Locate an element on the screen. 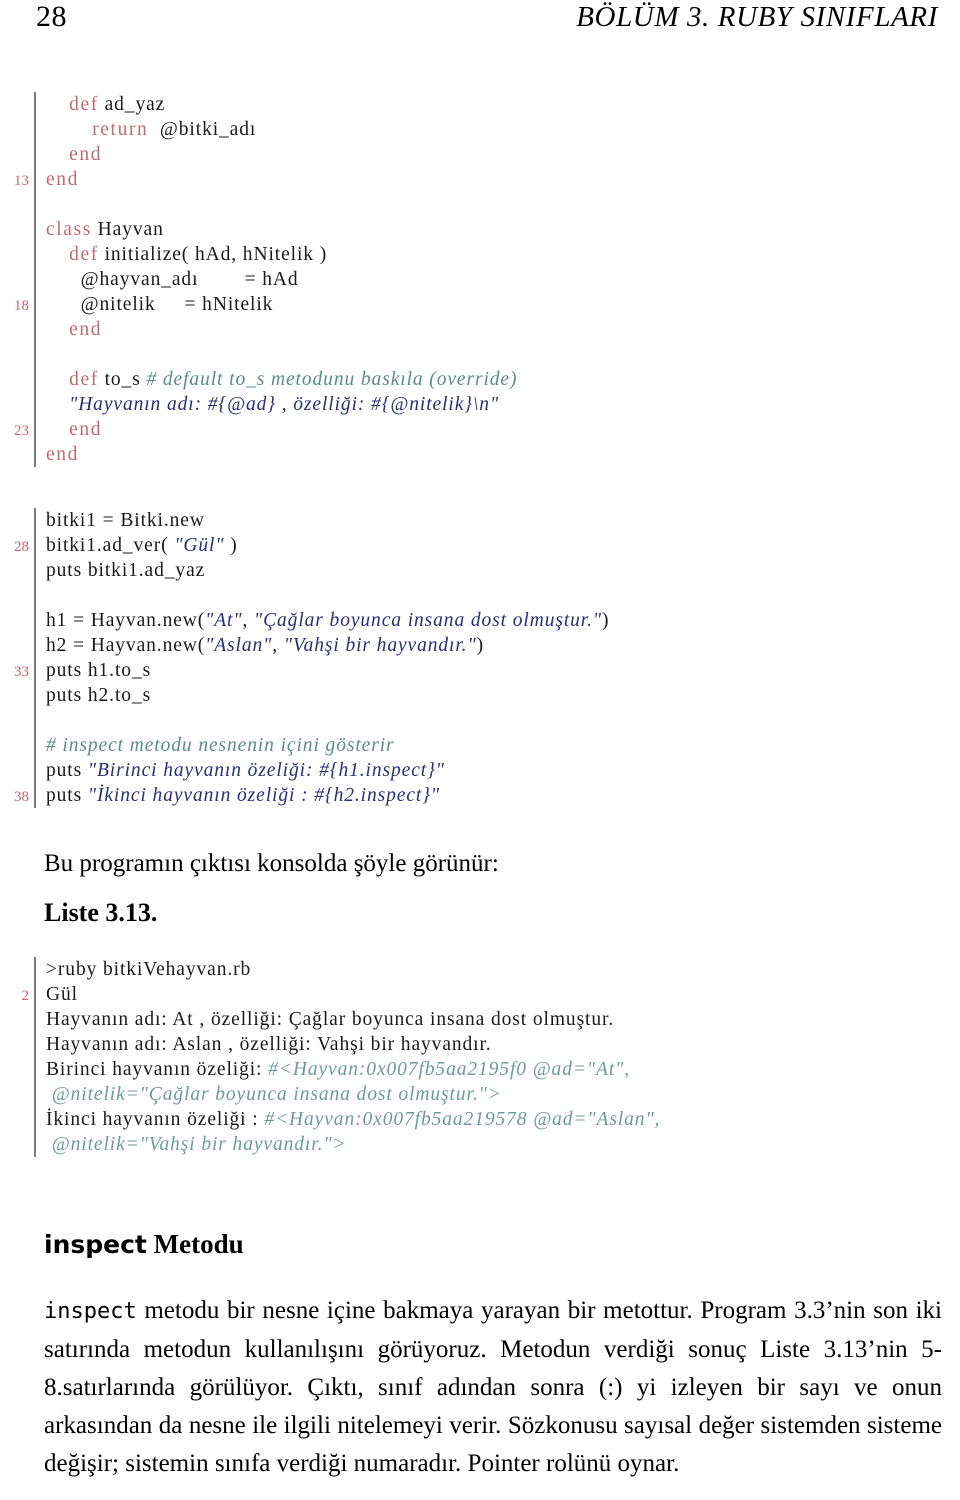 This screenshot has height=1500, width=960. code2-row is located at coordinates (480, 720).